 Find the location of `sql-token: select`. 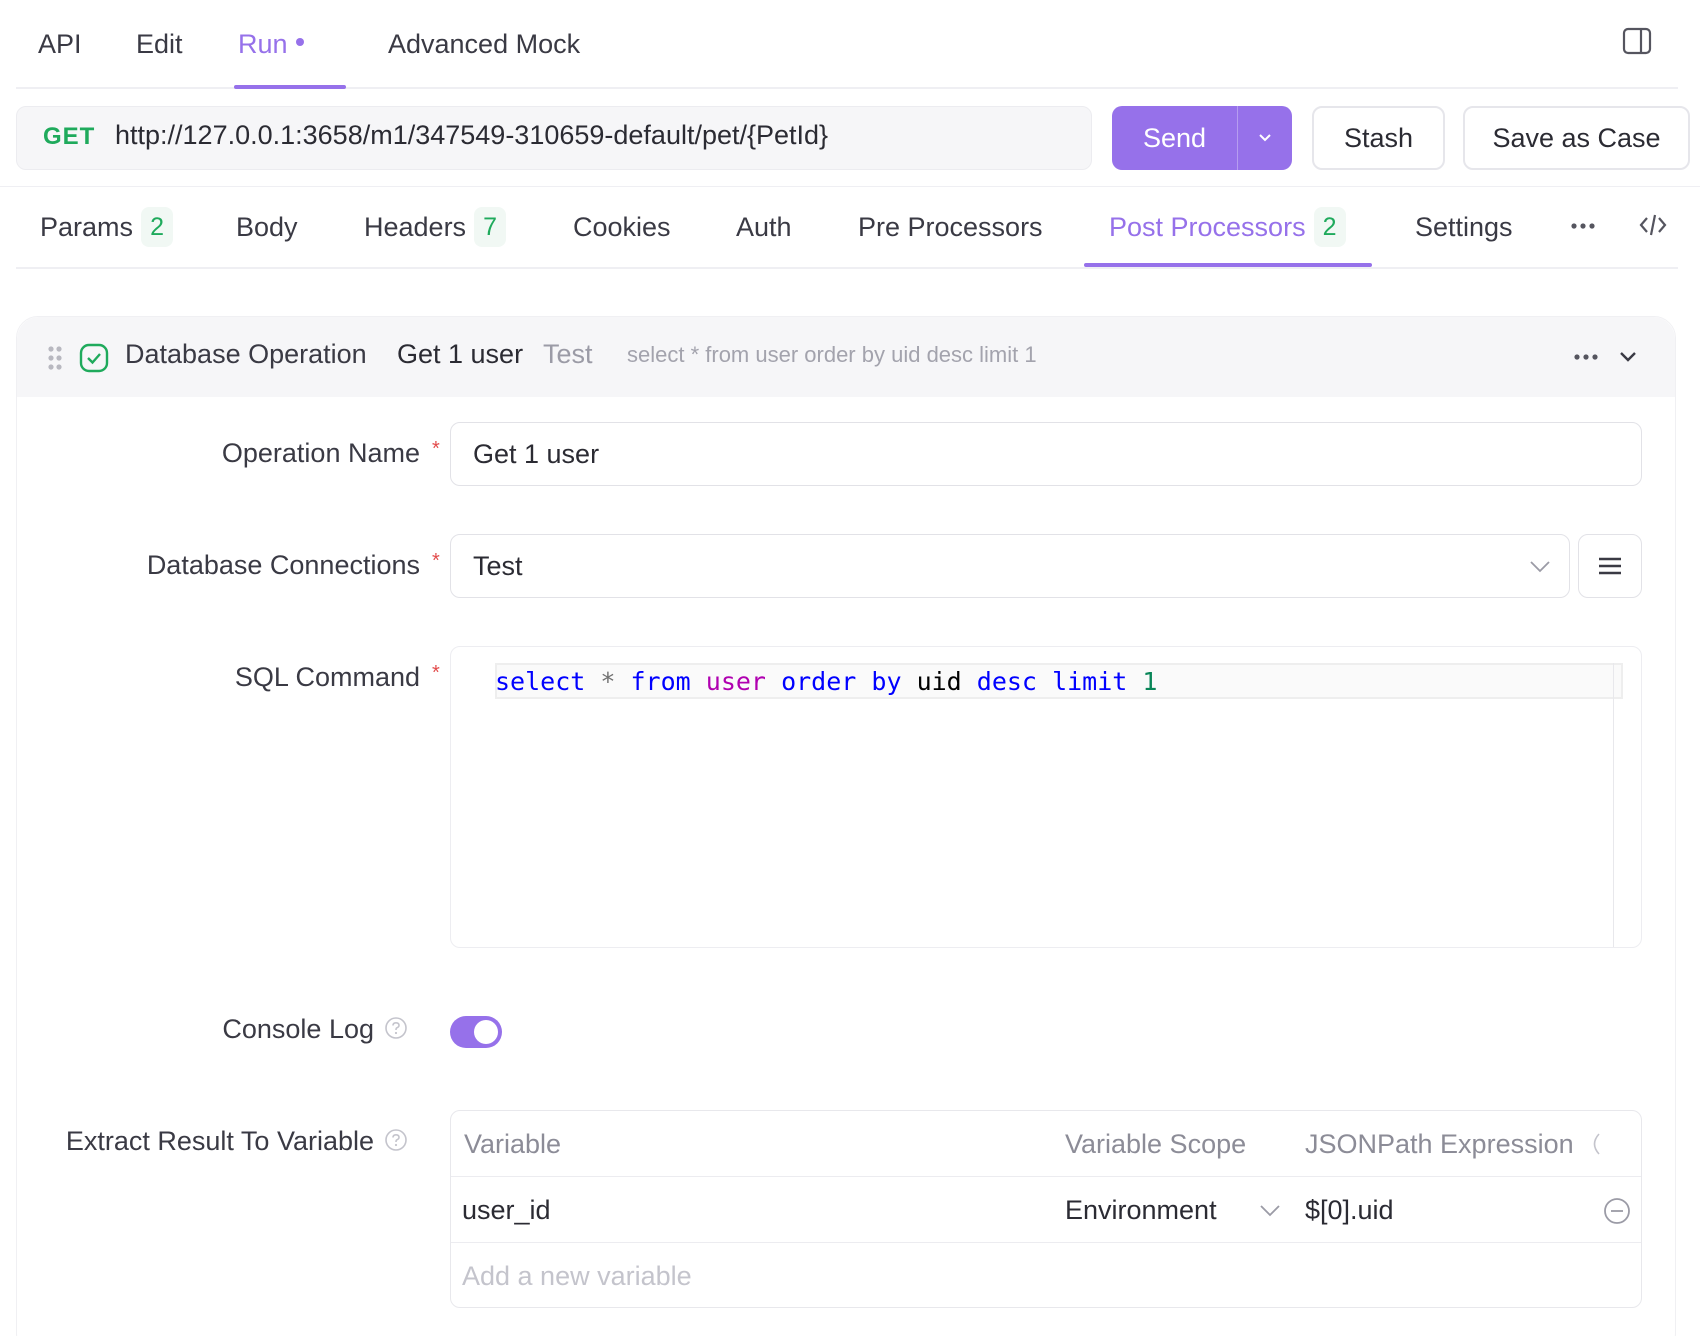

sql-token: select is located at coordinates (540, 681).